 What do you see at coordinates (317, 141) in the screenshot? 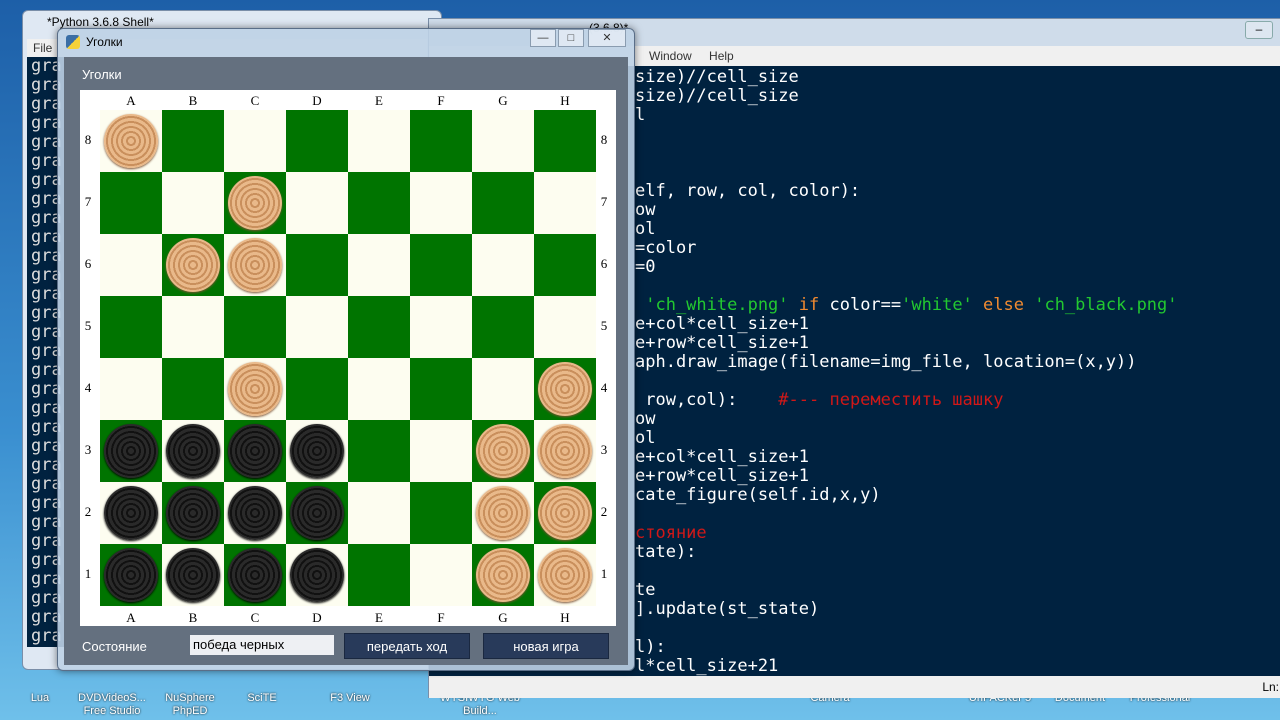
I see `board-square-d8` at bounding box center [317, 141].